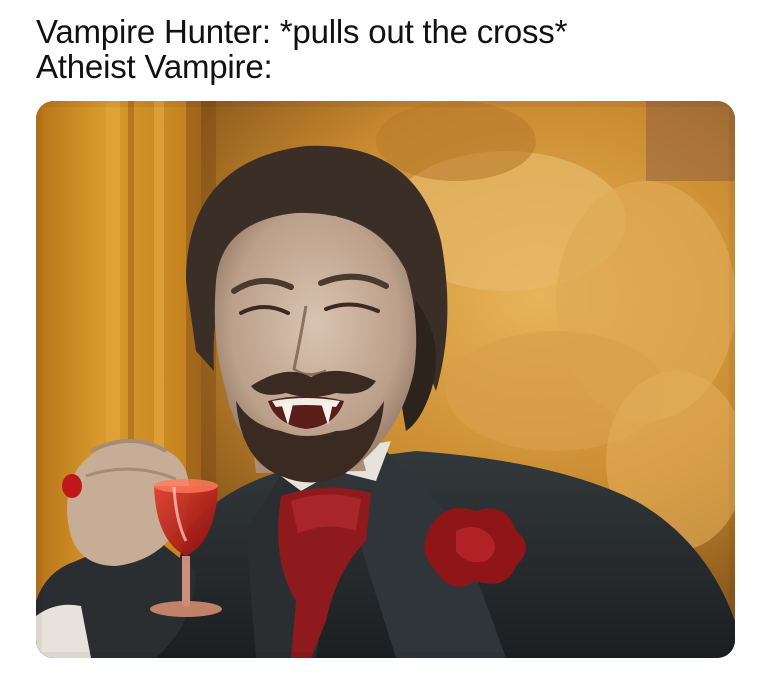 Image resolution: width=770 pixels, height=685 pixels. What do you see at coordinates (154, 66) in the screenshot?
I see `caption-line-vampire: Atheist Vampire:` at bounding box center [154, 66].